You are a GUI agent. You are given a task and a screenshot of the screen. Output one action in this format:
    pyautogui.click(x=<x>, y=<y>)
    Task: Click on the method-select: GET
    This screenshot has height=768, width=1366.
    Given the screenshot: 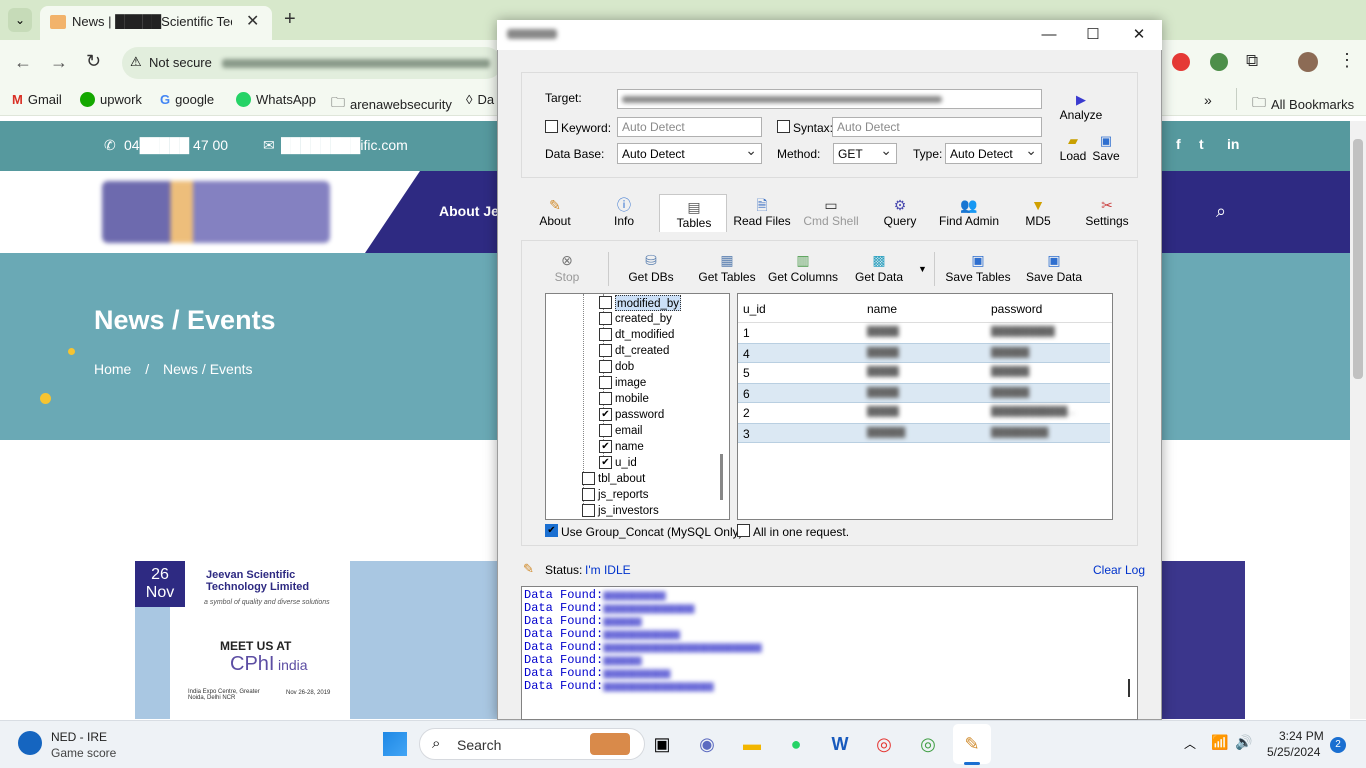 What is the action you would take?
    pyautogui.click(x=865, y=153)
    